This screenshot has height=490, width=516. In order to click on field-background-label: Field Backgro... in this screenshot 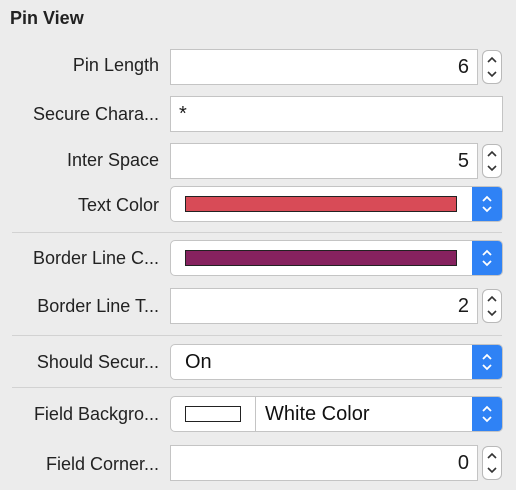, I will do `click(96, 414)`.